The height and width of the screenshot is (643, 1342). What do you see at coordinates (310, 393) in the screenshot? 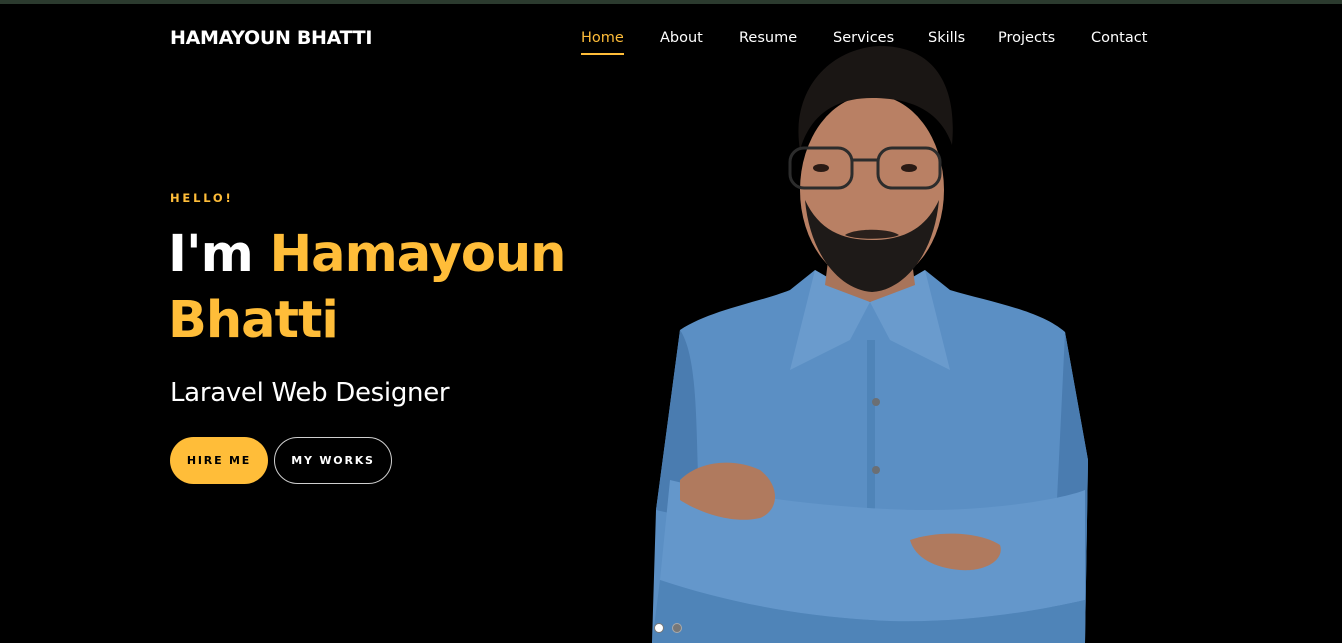
I see `hero-role: Laravel Web Designer` at bounding box center [310, 393].